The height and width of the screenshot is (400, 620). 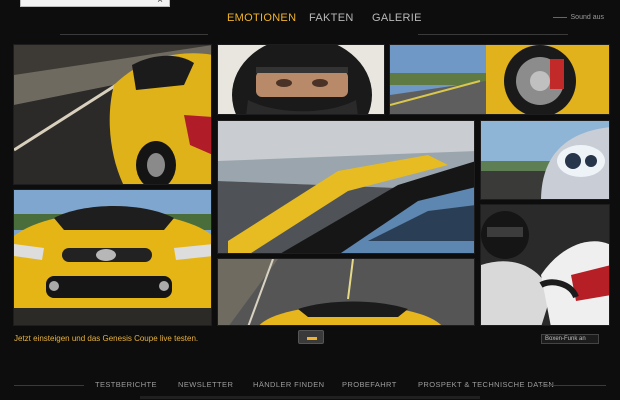 I want to click on sound-toggle: Sound aus, so click(x=578, y=17).